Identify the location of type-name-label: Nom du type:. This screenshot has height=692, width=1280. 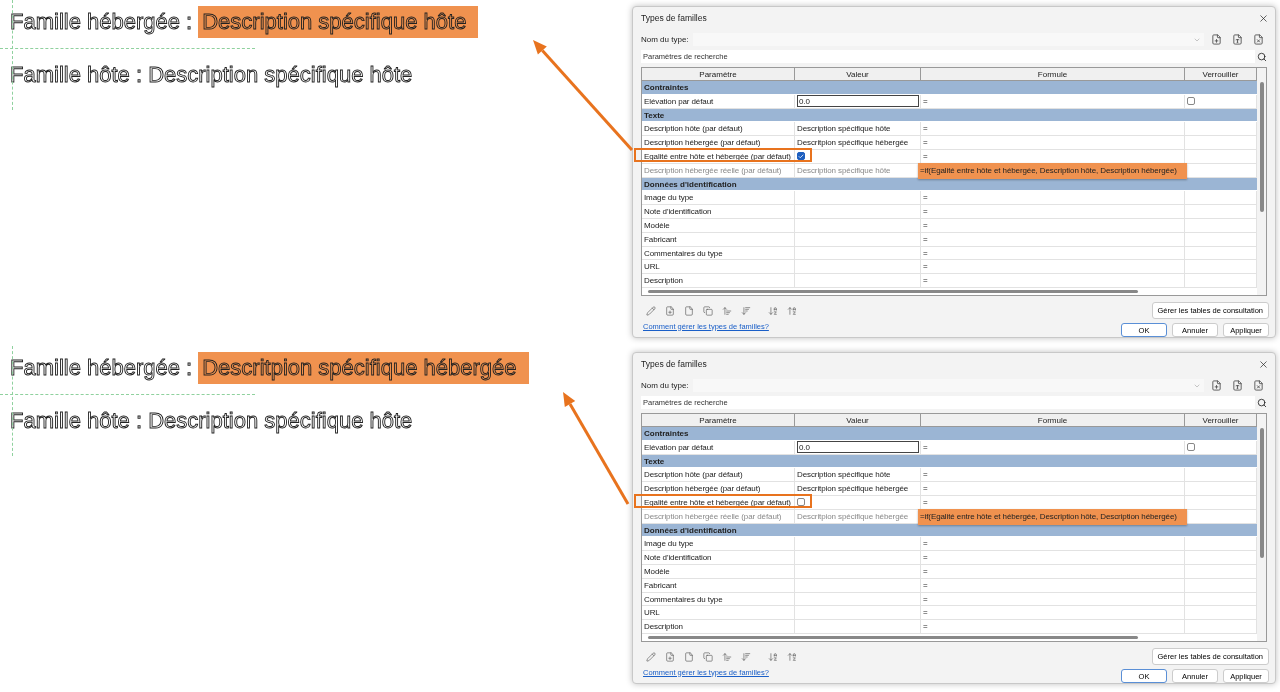
(665, 386).